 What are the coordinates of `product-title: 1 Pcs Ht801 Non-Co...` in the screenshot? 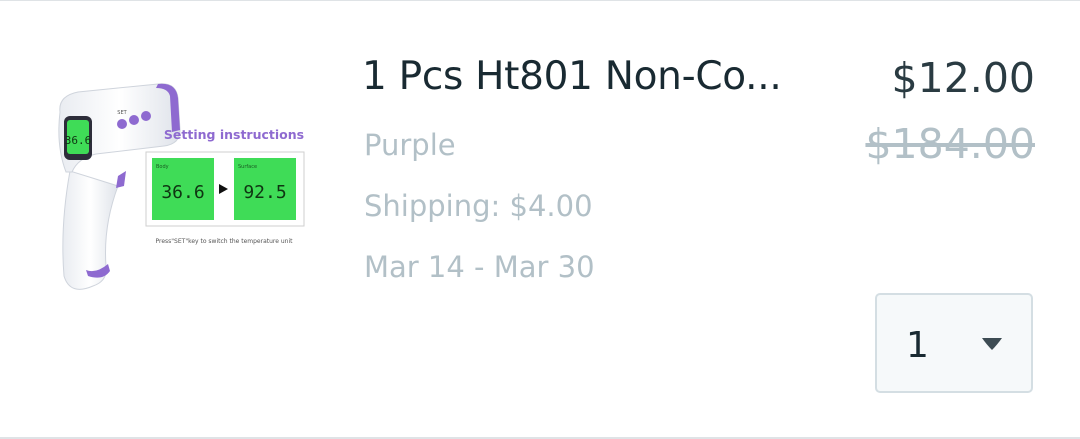 It's located at (582, 76).